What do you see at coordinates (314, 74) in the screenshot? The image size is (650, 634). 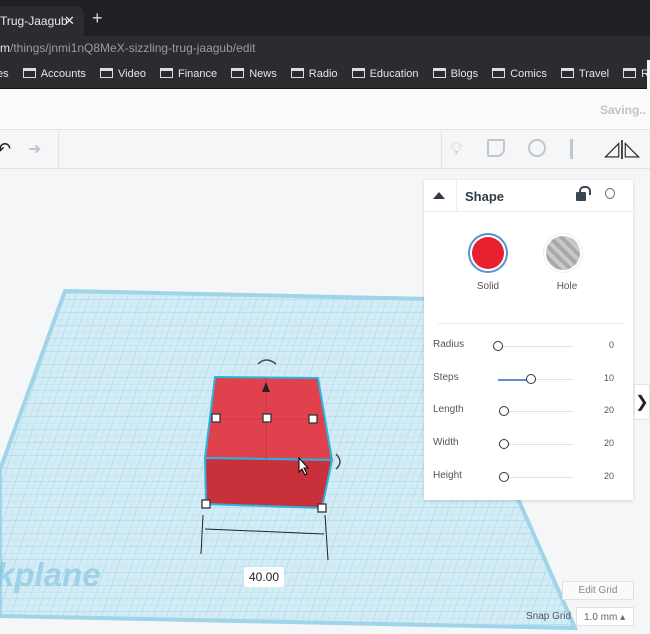 I see `bookmark-folder: Radio` at bounding box center [314, 74].